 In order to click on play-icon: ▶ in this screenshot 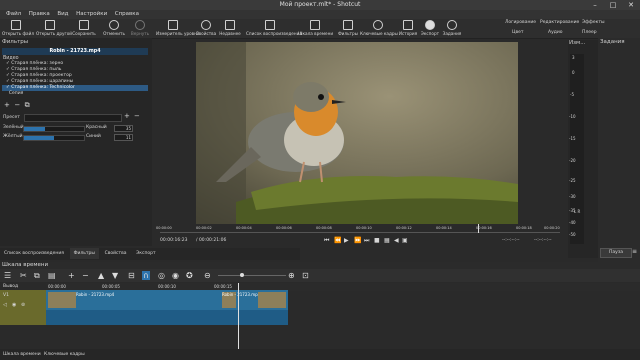, I will do `click(346, 240)`.